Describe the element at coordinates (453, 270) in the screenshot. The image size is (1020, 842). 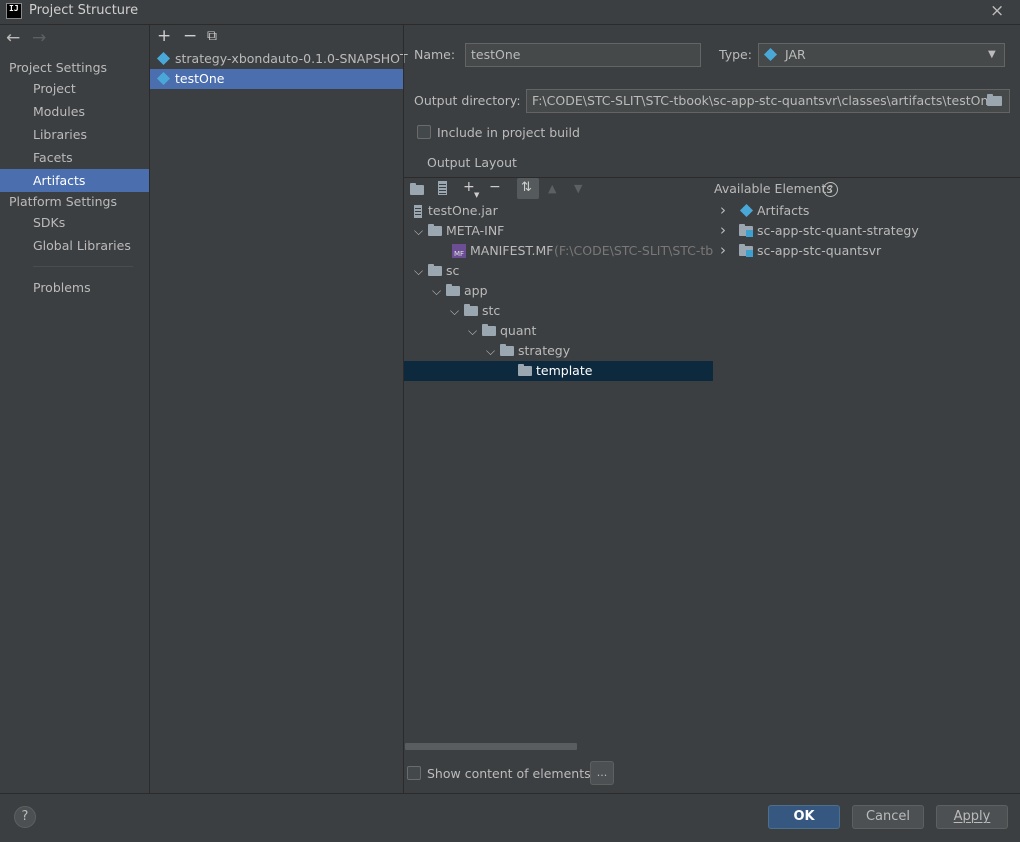
I see `layout-tree-label: sc` at that location.